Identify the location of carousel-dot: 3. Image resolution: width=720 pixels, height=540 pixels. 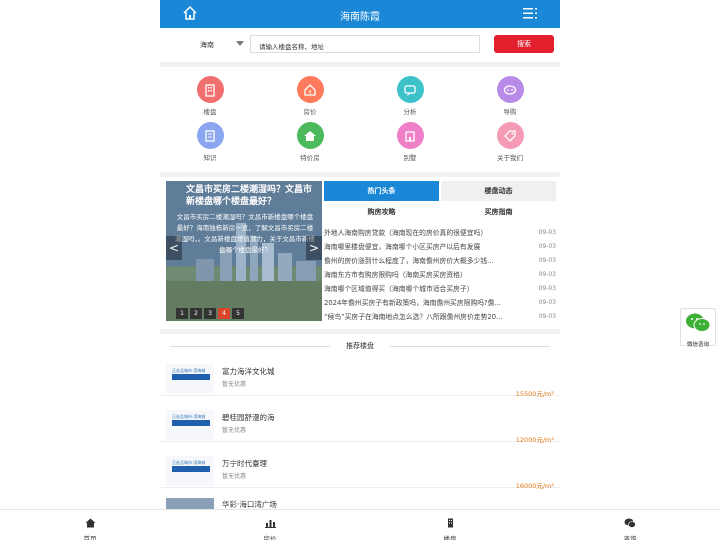
(210, 313).